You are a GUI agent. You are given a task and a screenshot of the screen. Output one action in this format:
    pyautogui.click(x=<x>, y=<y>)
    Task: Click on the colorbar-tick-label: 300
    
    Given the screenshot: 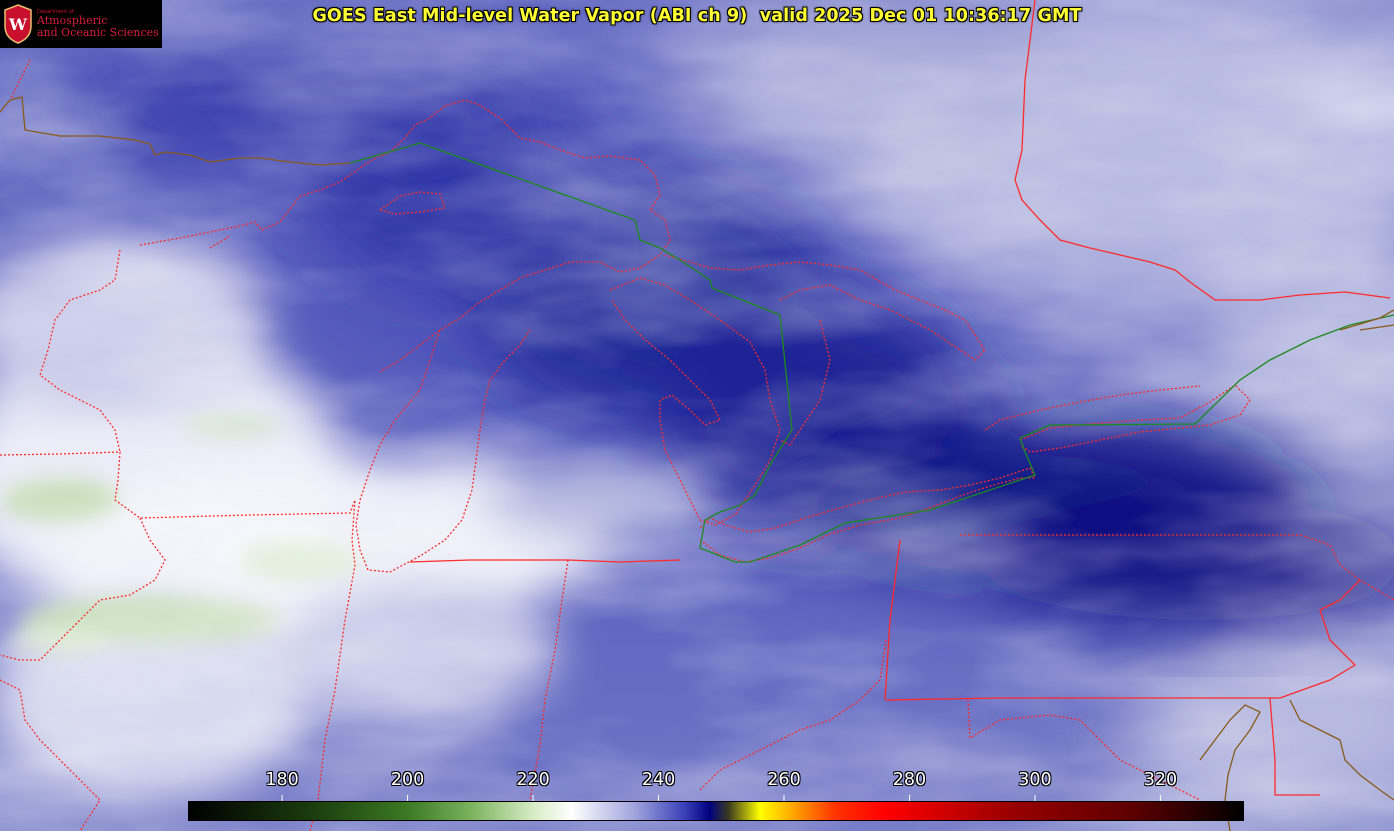 What is the action you would take?
    pyautogui.click(x=1035, y=780)
    